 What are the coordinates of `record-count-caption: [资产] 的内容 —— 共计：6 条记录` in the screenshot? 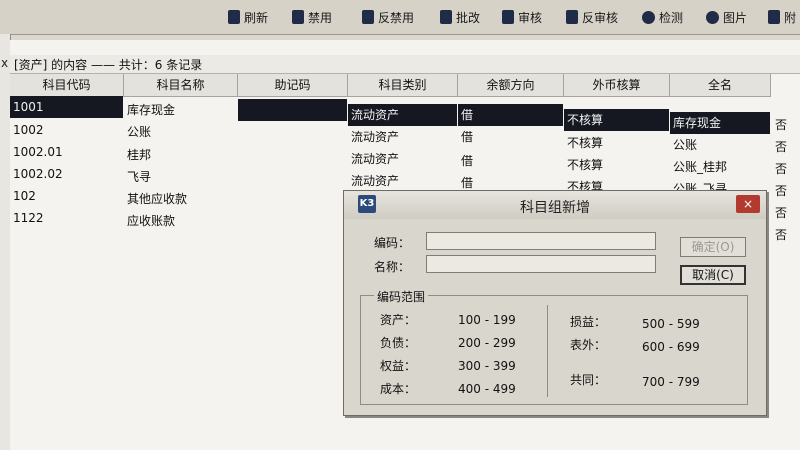 It's located at (108, 65).